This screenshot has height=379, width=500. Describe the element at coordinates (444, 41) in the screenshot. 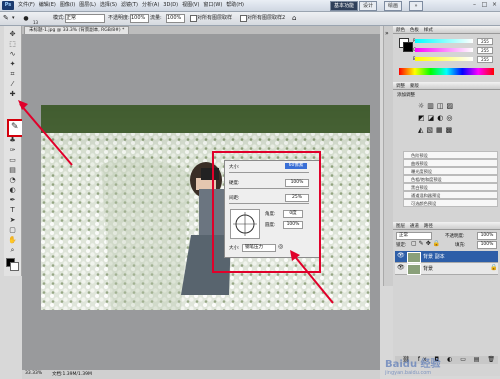

I see `r-slider` at that location.